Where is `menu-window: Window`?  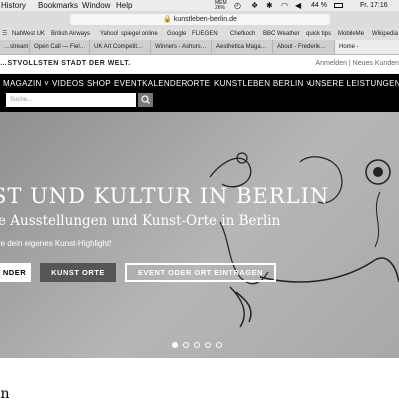
menu-window: Window is located at coordinates (96, 5).